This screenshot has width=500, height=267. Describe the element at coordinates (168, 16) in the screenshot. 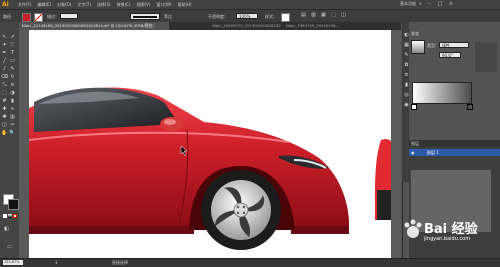

I see `stroke-style-label: 等比` at that location.